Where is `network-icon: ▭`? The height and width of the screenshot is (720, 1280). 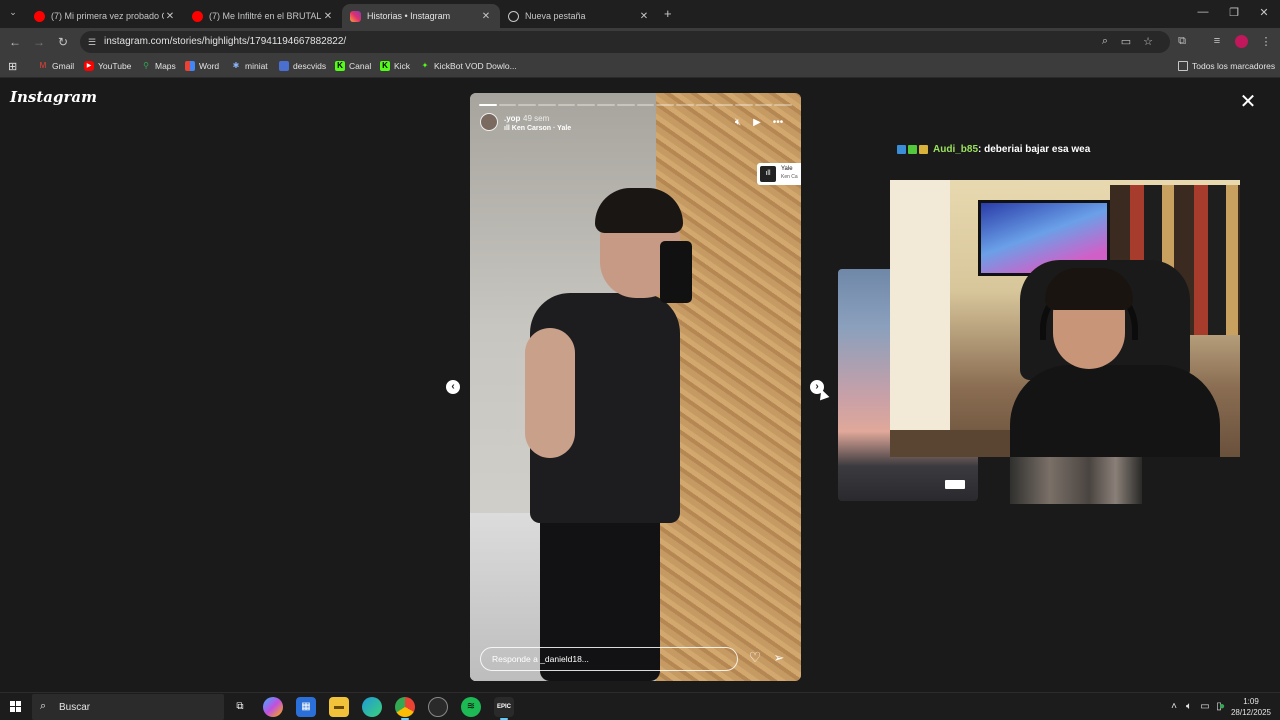
network-icon: ▭ is located at coordinates (1205, 706).